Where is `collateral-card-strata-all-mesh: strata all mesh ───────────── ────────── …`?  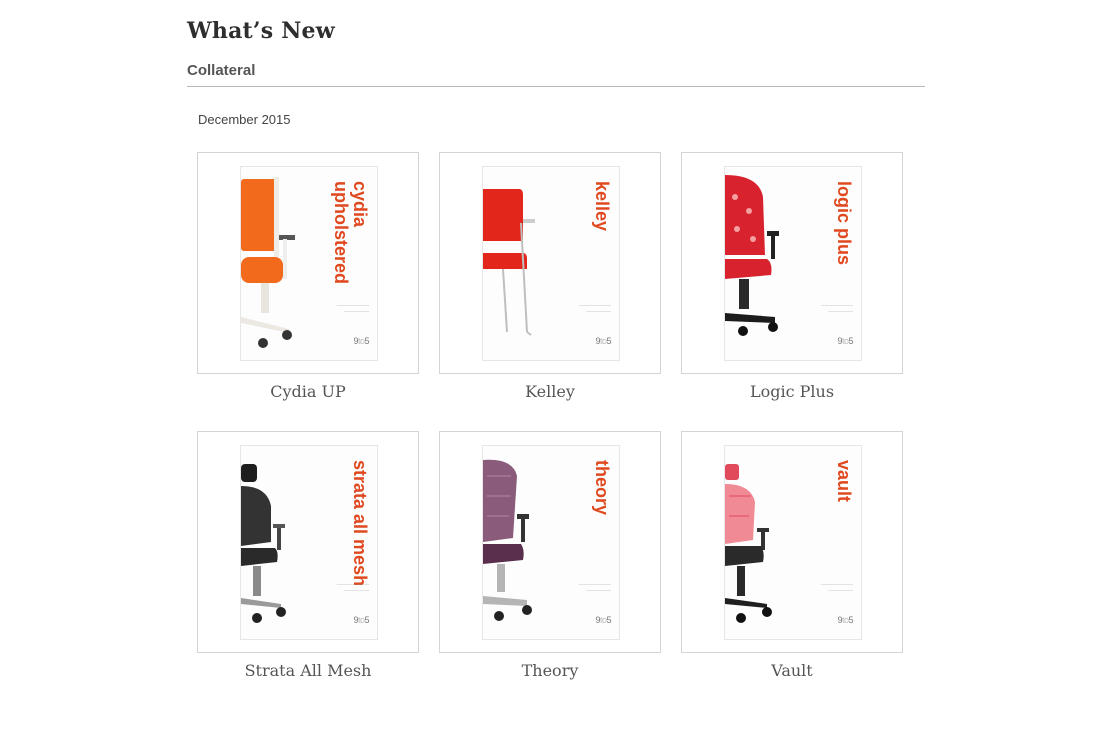
collateral-card-strata-all-mesh: strata all mesh ───────────── ────────── … is located at coordinates (308, 555).